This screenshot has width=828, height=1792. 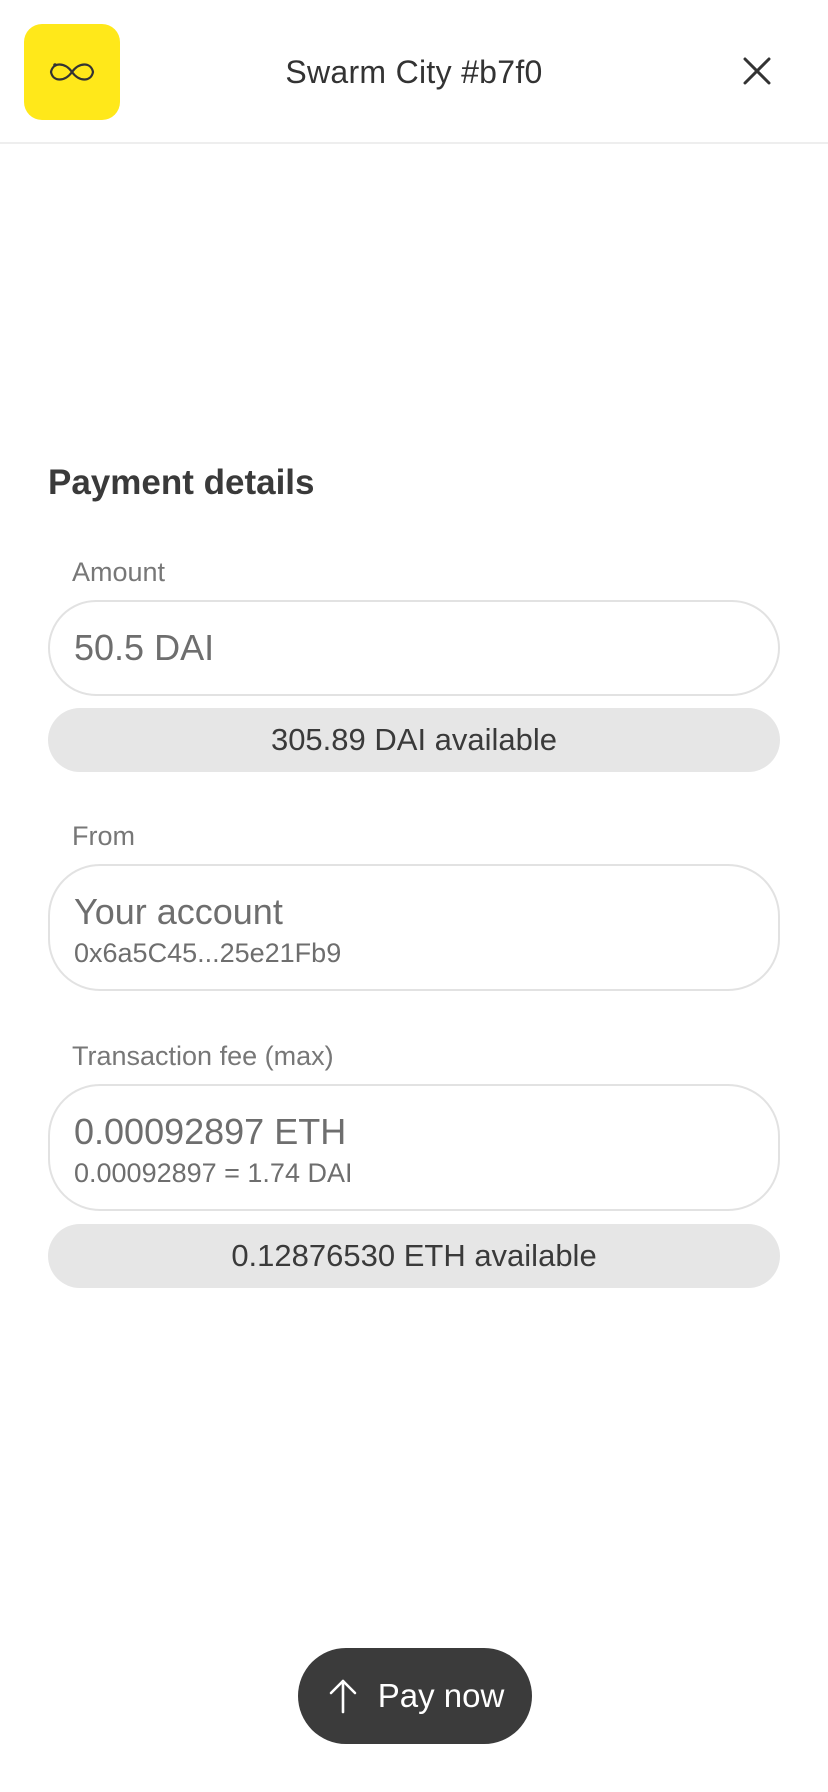 I want to click on fee-value: 0.00092897 ETH, so click(x=210, y=1131).